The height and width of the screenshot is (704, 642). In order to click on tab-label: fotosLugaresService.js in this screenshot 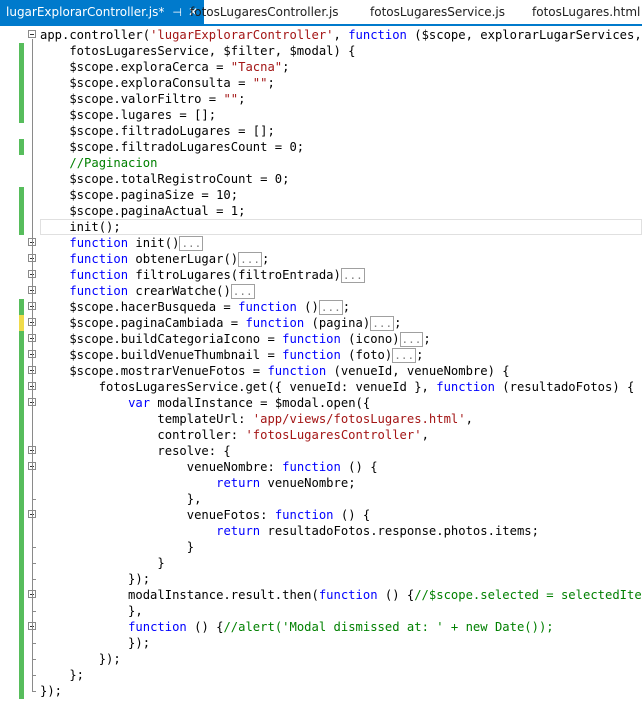, I will do `click(437, 12)`.